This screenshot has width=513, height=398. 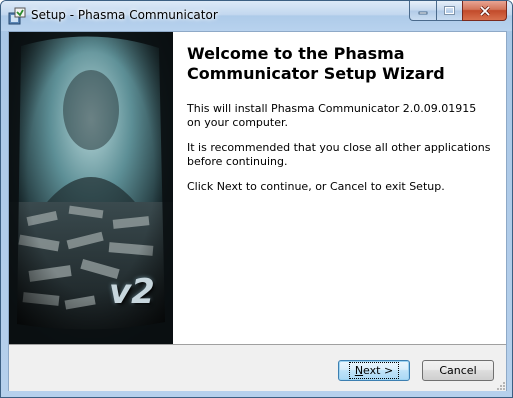 I want to click on minimize-icon, so click(x=423, y=12).